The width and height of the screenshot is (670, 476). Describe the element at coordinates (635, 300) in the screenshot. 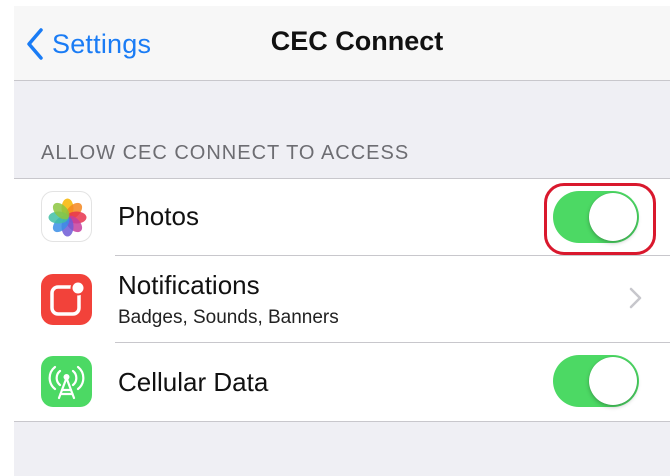

I see `chevron-right-icon` at that location.